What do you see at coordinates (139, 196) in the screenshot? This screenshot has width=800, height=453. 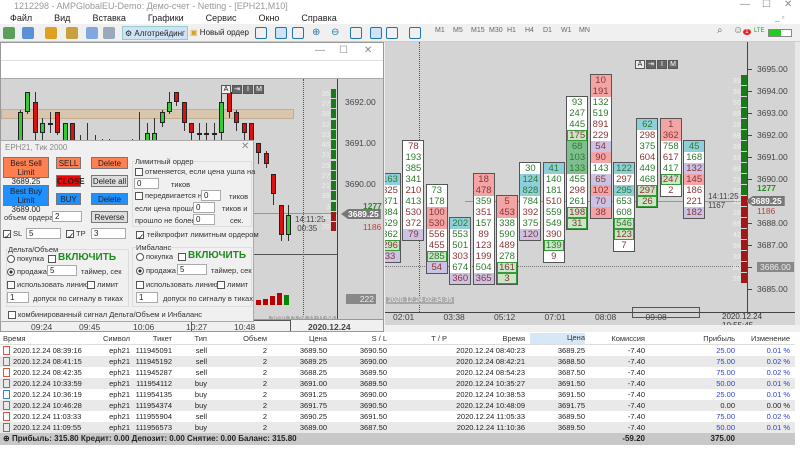 I see `move-checkbox` at bounding box center [139, 196].